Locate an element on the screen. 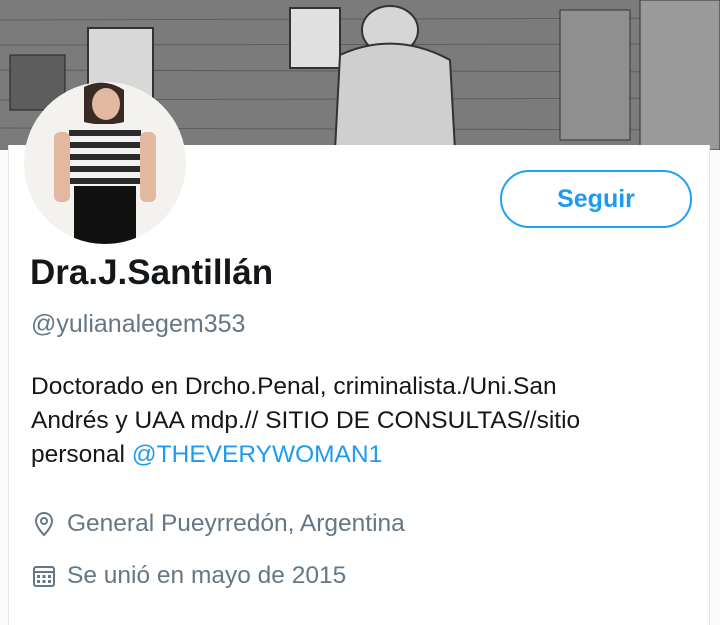 The width and height of the screenshot is (720, 625). profile-join-date: Se unió en mayo de 2015 is located at coordinates (188, 576).